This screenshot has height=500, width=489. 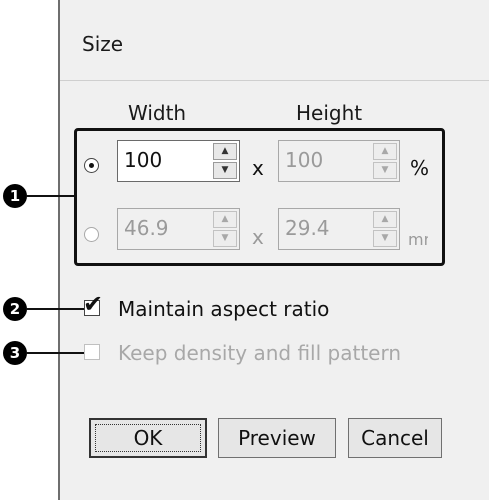 What do you see at coordinates (258, 237) in the screenshot?
I see `mm-times-sign: x` at bounding box center [258, 237].